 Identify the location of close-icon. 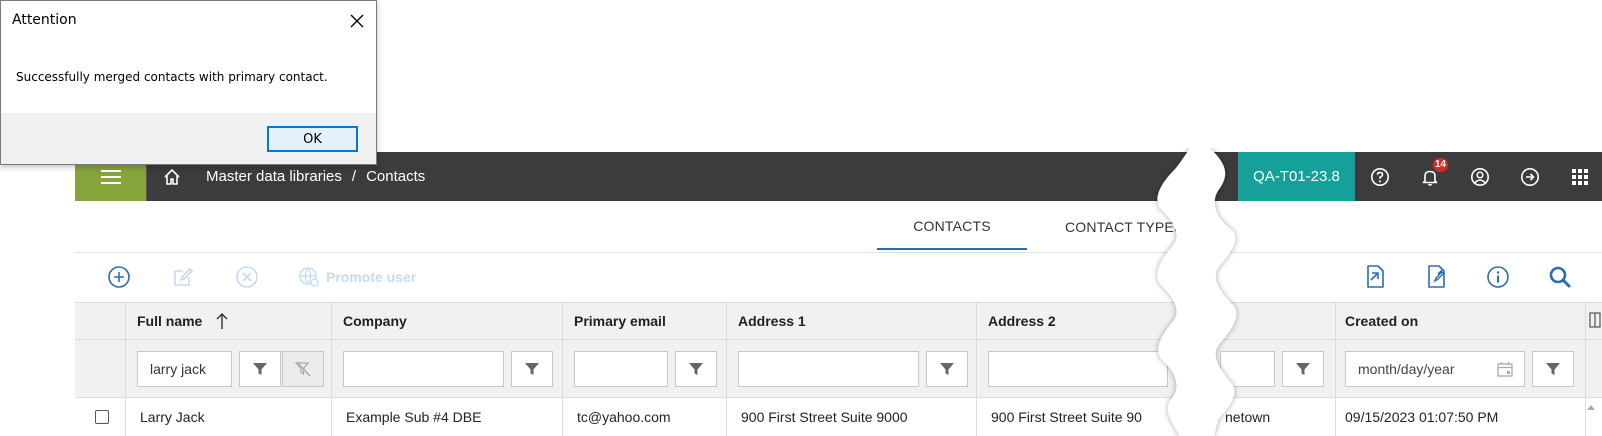
(357, 21).